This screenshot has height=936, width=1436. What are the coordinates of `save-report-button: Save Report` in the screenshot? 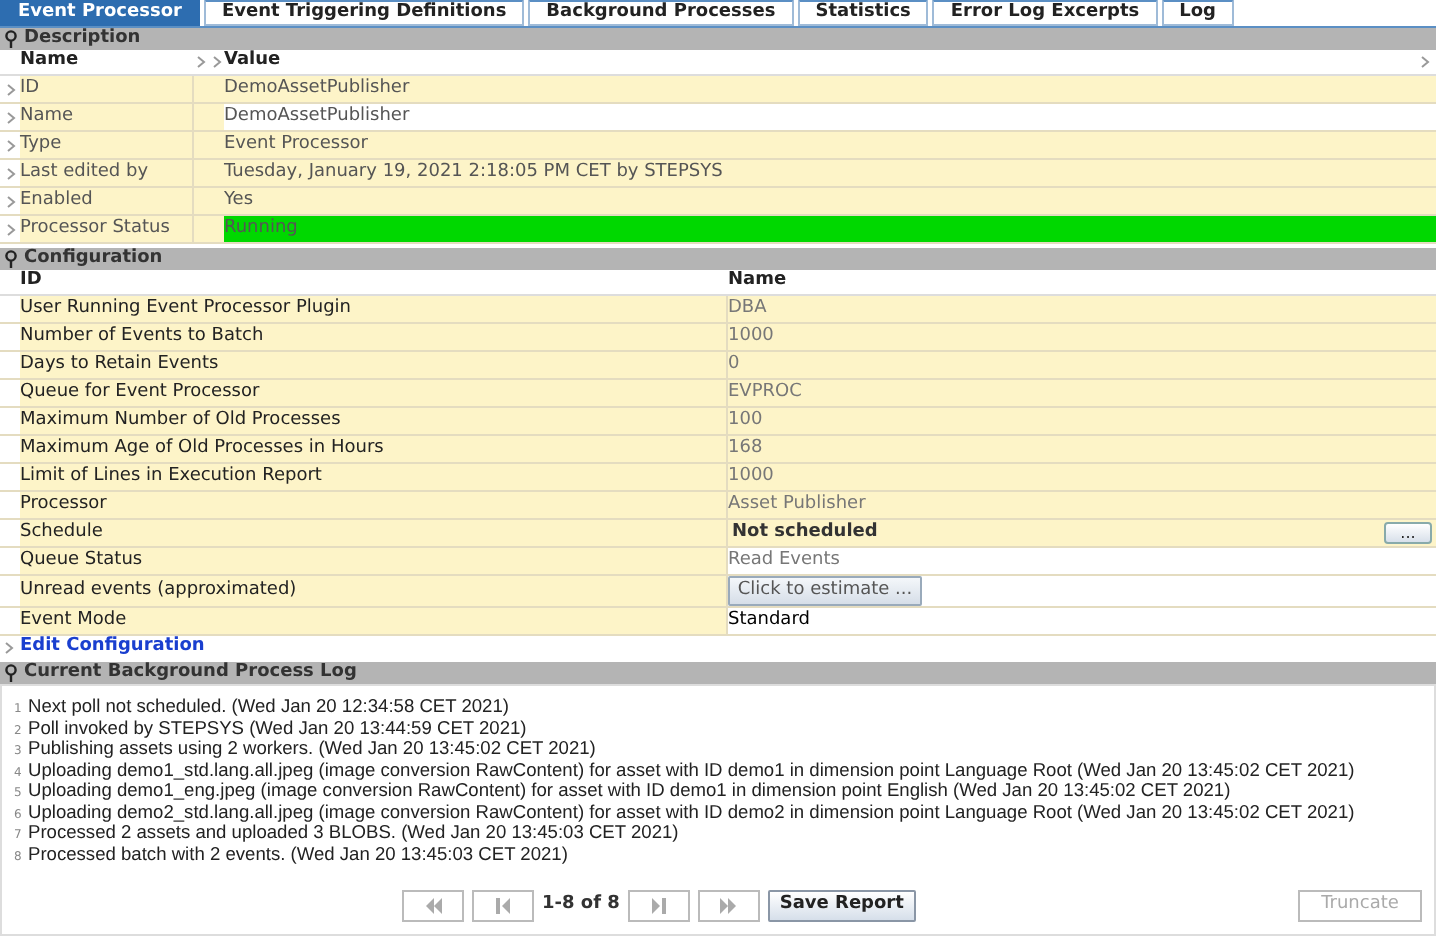 It's located at (841, 906).